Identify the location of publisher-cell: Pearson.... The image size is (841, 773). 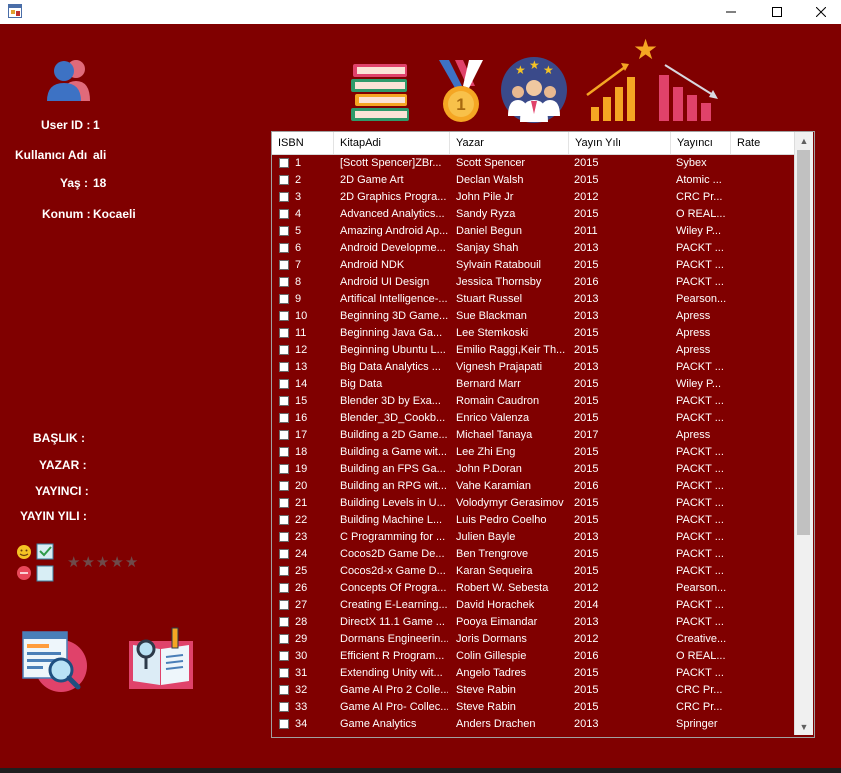
(703, 299).